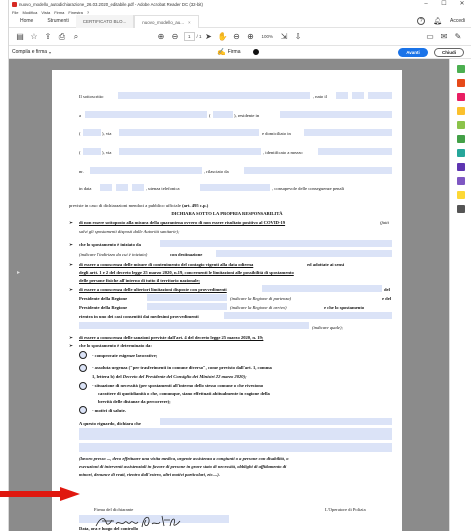  Describe the element at coordinates (322, 288) in the screenshot. I see `field-provvedimenti` at that location.